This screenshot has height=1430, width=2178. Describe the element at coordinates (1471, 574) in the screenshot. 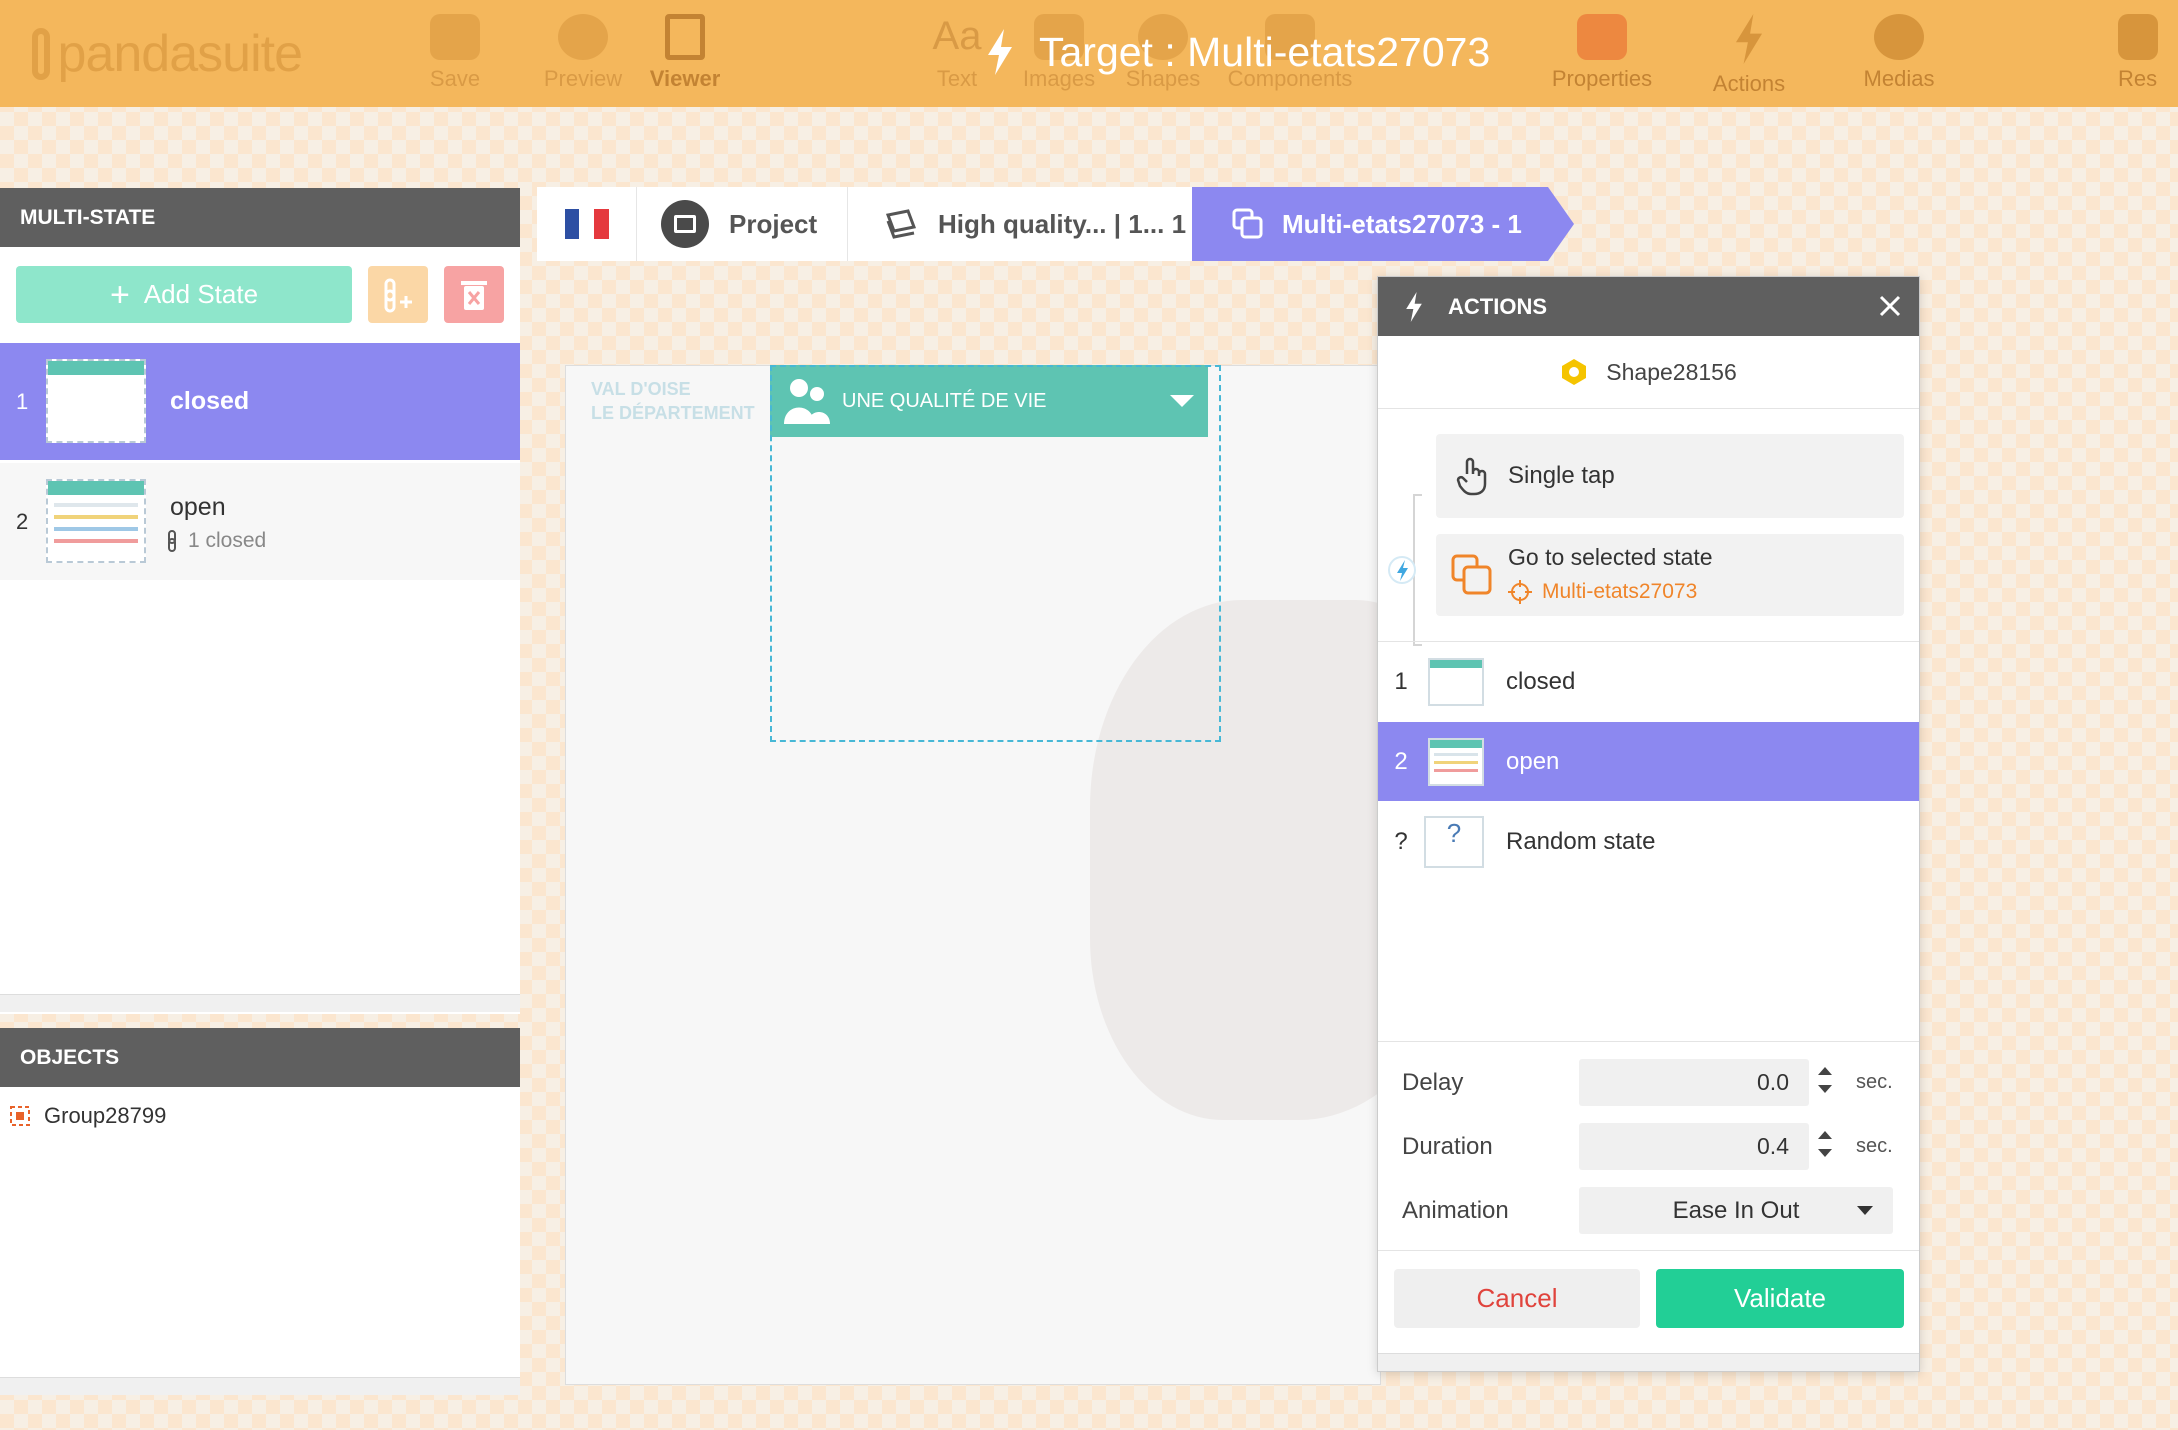

I see `multistate-icon` at that location.